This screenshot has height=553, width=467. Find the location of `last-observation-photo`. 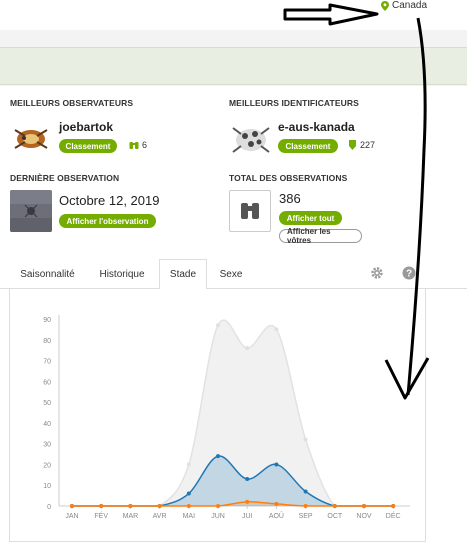

last-observation-photo is located at coordinates (31, 211).